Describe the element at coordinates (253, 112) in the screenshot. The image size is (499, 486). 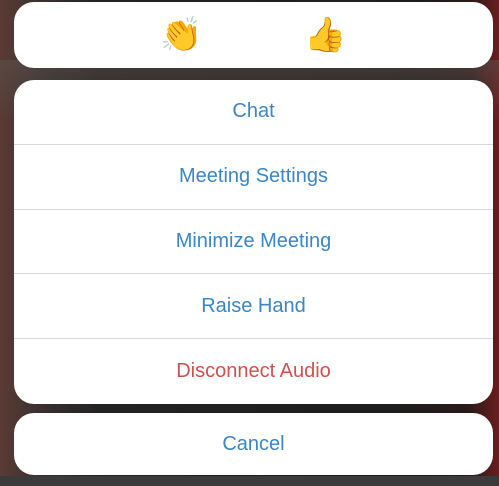
I see `chat-button: Chat` at that location.